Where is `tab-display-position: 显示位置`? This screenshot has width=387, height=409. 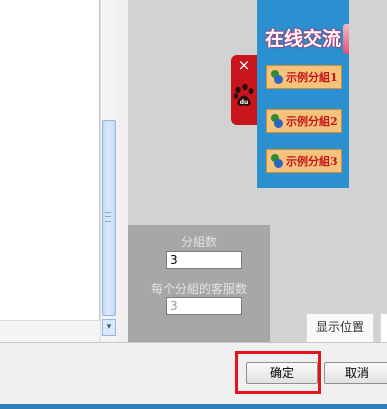
tab-display-position: 显示位置 is located at coordinates (340, 327).